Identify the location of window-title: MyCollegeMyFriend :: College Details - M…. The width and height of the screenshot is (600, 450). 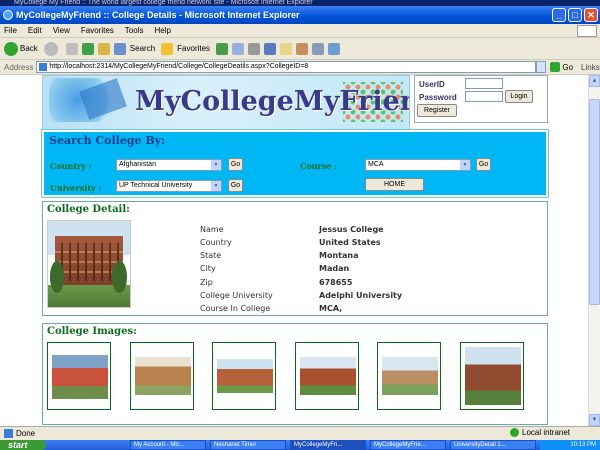
(158, 15).